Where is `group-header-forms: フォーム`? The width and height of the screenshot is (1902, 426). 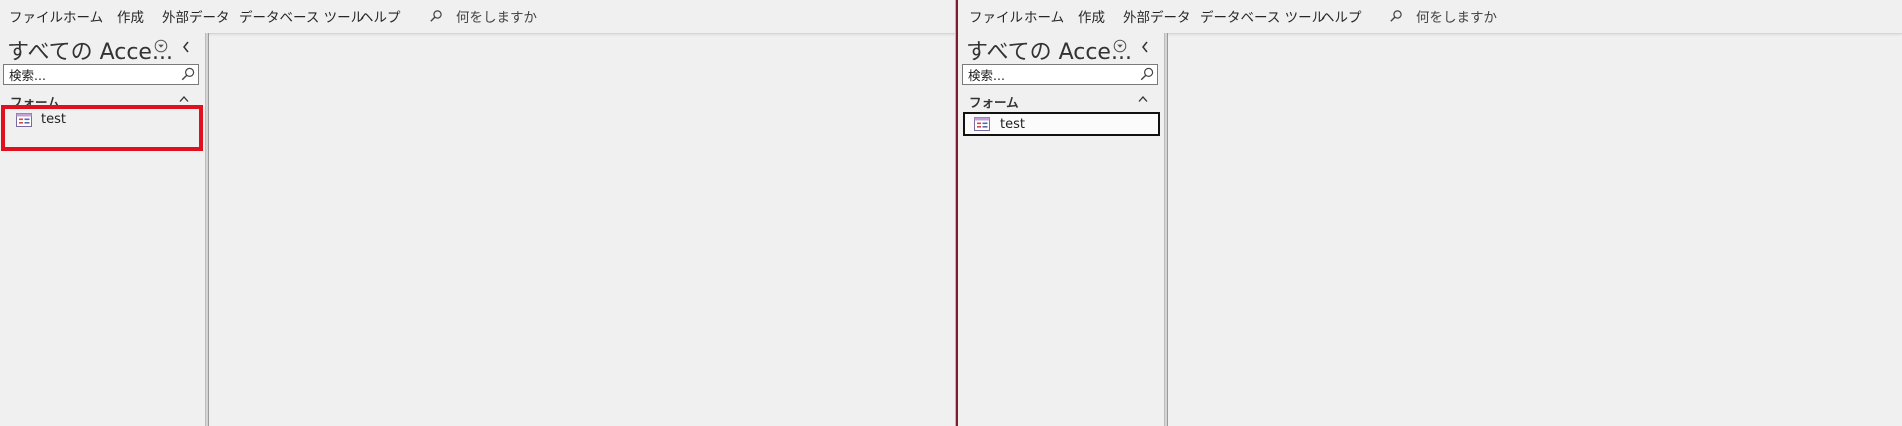
group-header-forms: フォーム is located at coordinates (994, 101).